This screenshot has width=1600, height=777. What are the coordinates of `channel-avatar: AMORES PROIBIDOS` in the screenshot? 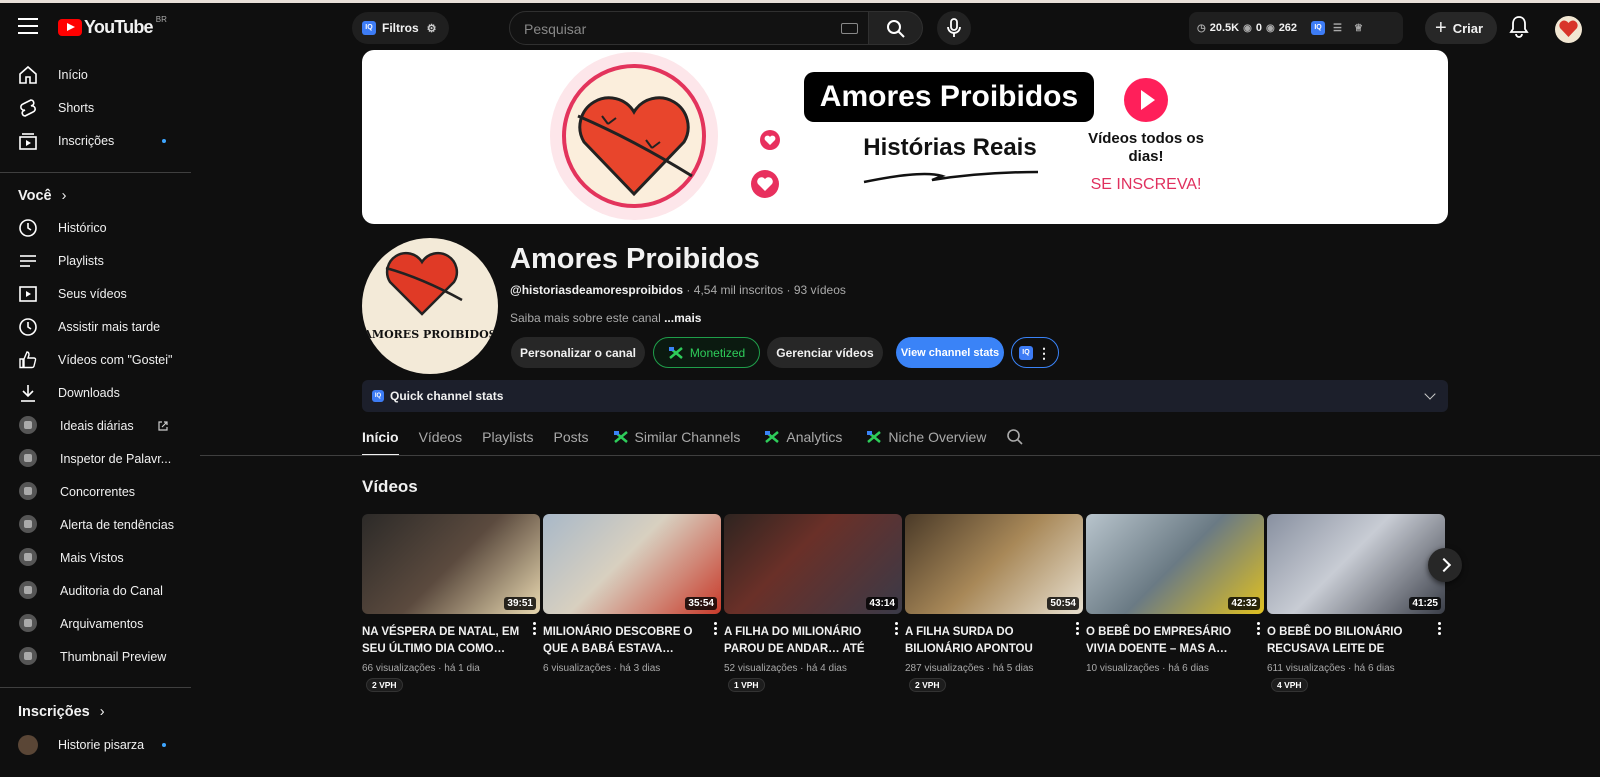 It's located at (430, 306).